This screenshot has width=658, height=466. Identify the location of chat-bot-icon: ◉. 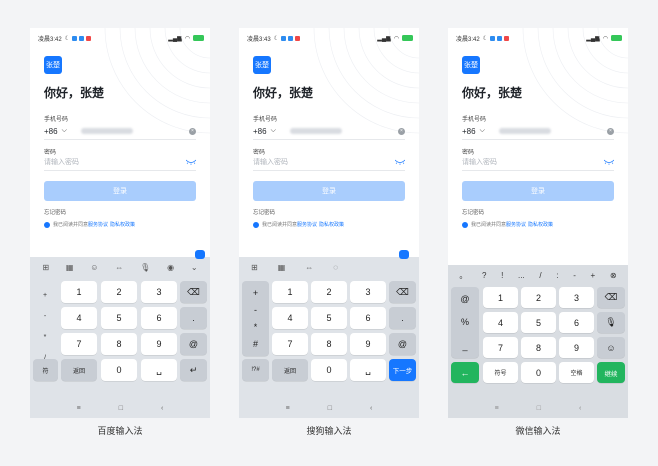
(170, 267).